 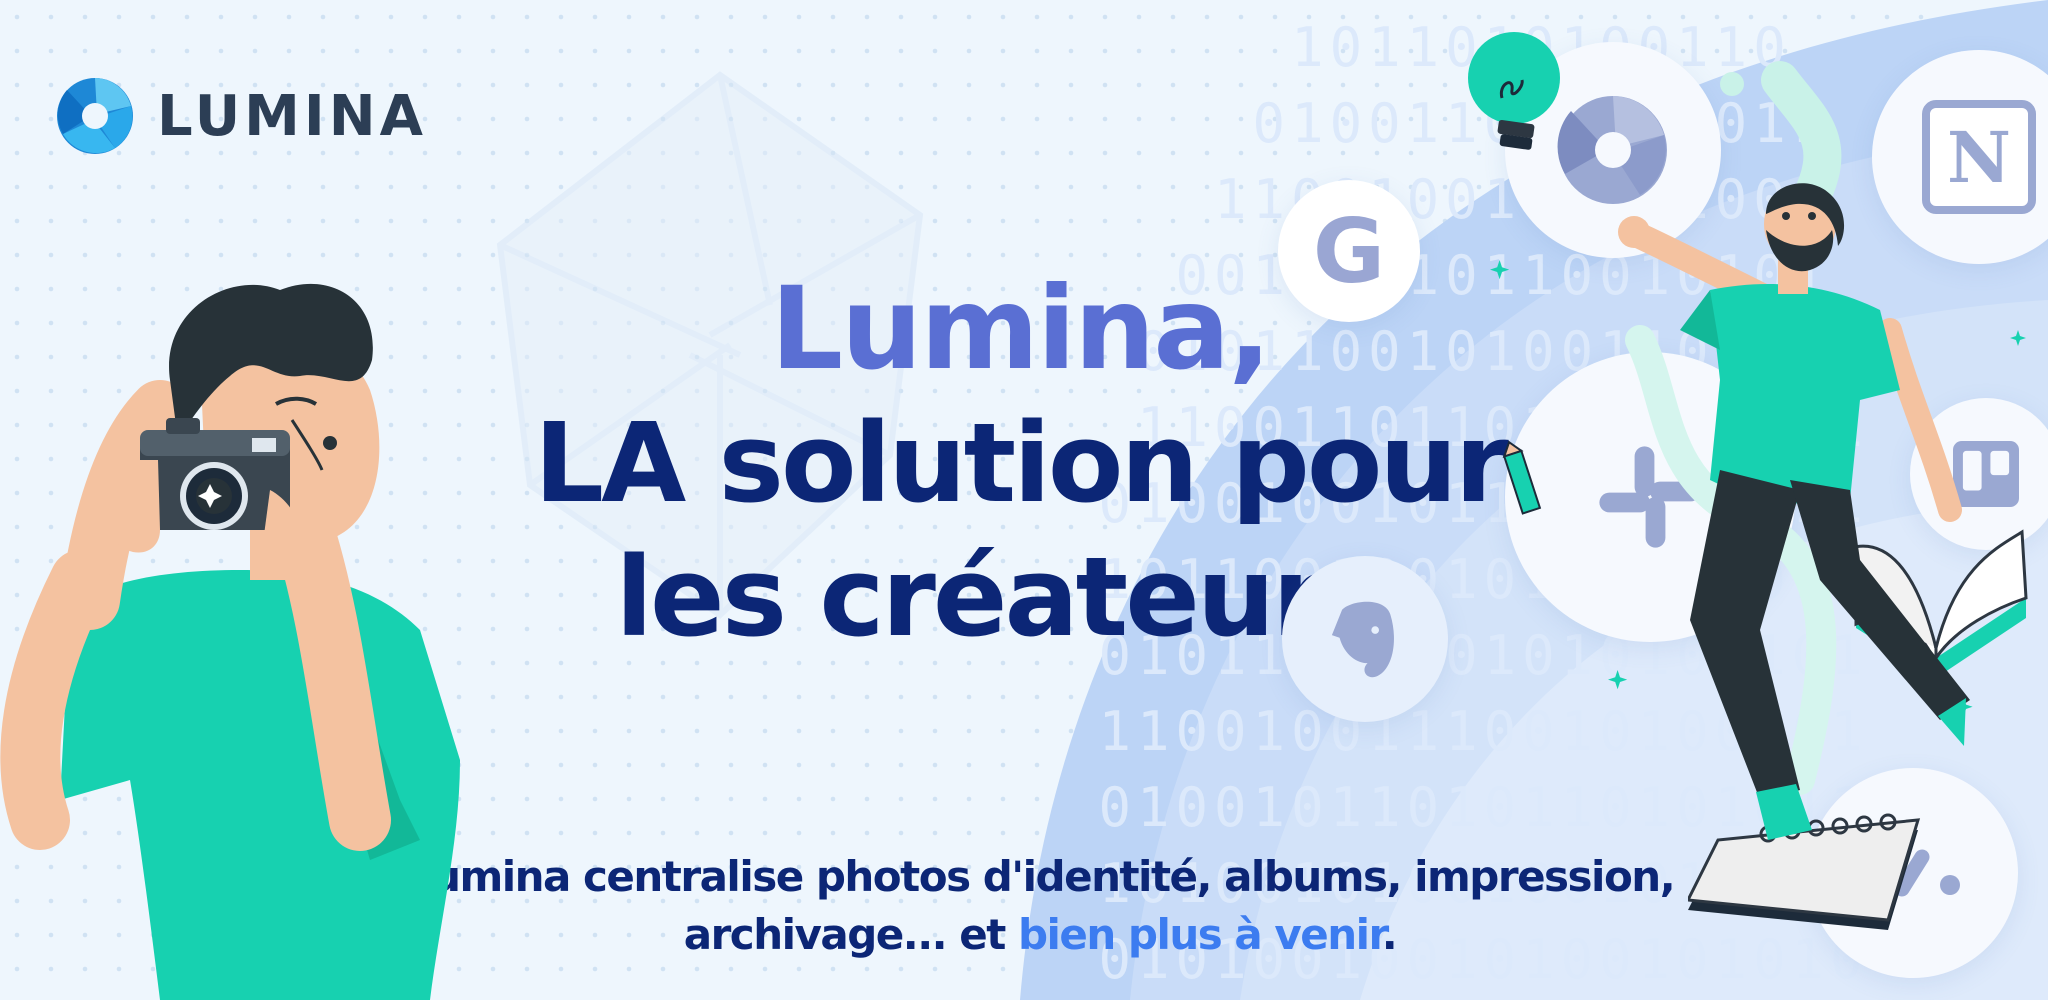 I want to click on subtitle-highlight: bien plus à venir, so click(x=1200, y=934).